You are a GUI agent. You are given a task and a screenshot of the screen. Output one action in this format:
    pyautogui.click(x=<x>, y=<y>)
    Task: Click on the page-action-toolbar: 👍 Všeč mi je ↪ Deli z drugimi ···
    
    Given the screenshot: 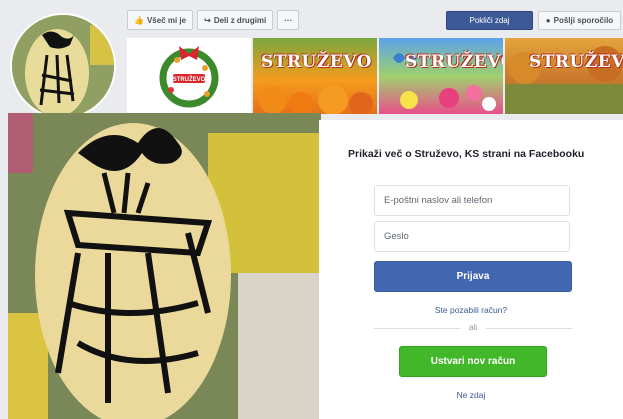 What is the action you would take?
    pyautogui.click(x=213, y=21)
    